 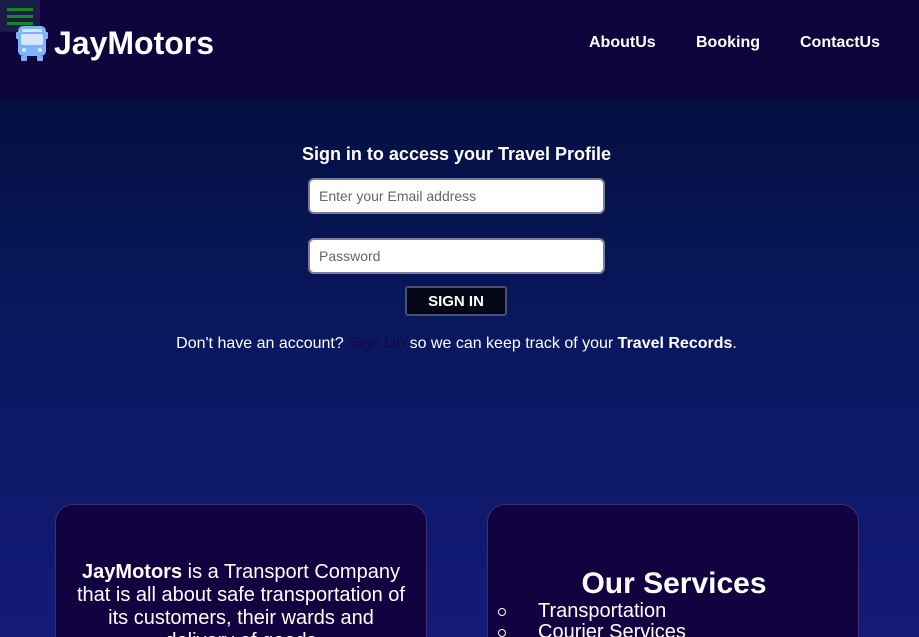 I want to click on services-list: Transportation Courier Services, so click(x=592, y=619).